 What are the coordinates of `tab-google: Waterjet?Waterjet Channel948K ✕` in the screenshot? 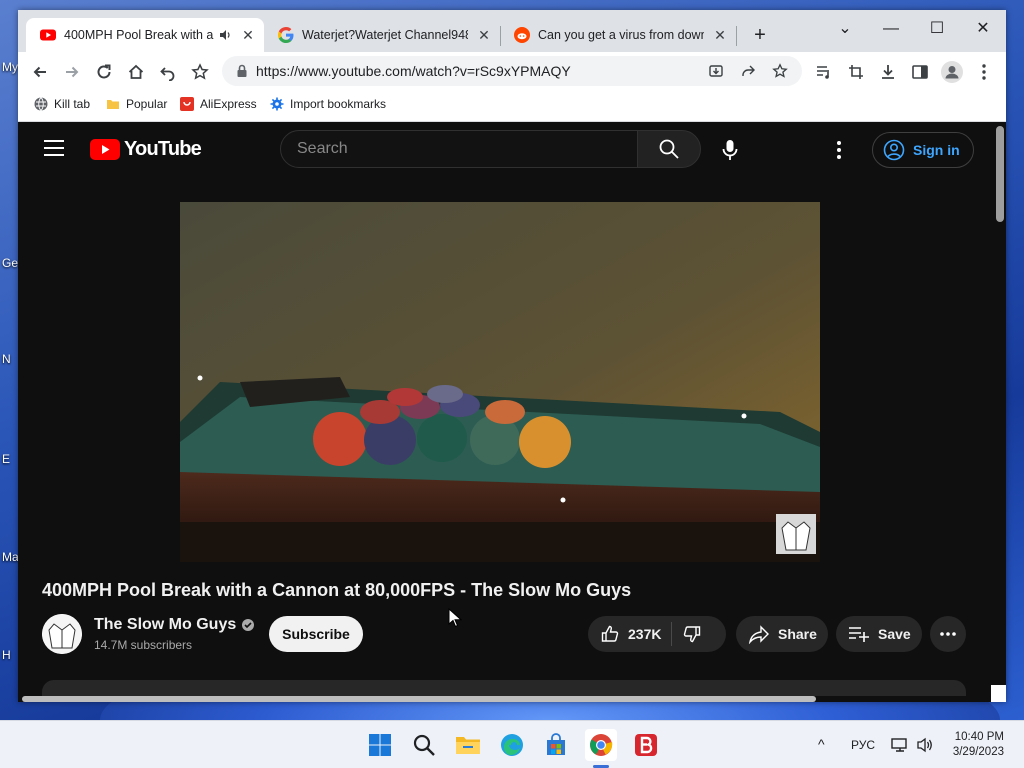 It's located at (382, 35).